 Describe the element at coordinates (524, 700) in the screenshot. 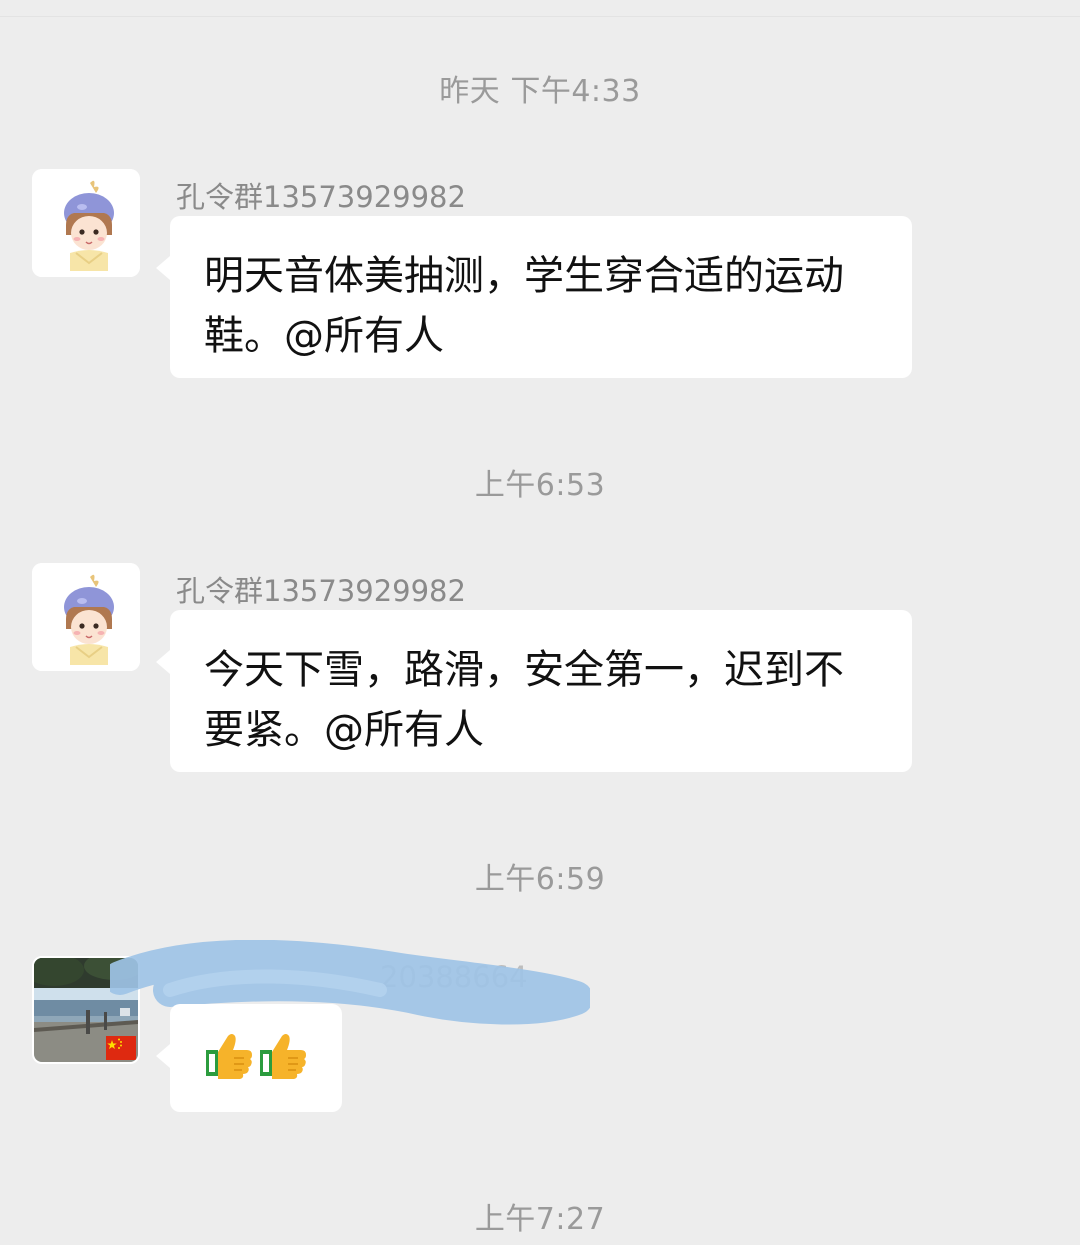

I see `message-text: 今天下雪，路滑，安全第一，迟到不要紧。@所有人` at that location.